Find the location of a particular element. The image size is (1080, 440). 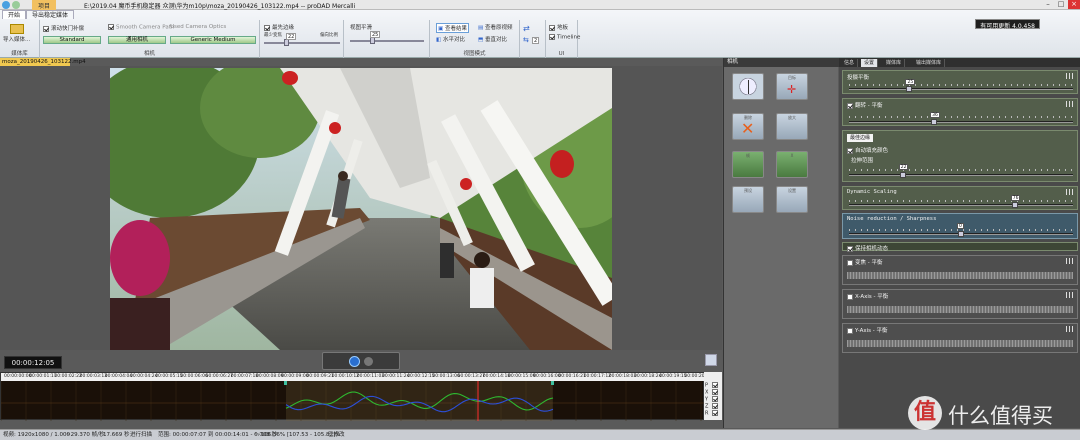

ruler-tick-label: 00:00:12:15 is located at coordinates (421, 376).